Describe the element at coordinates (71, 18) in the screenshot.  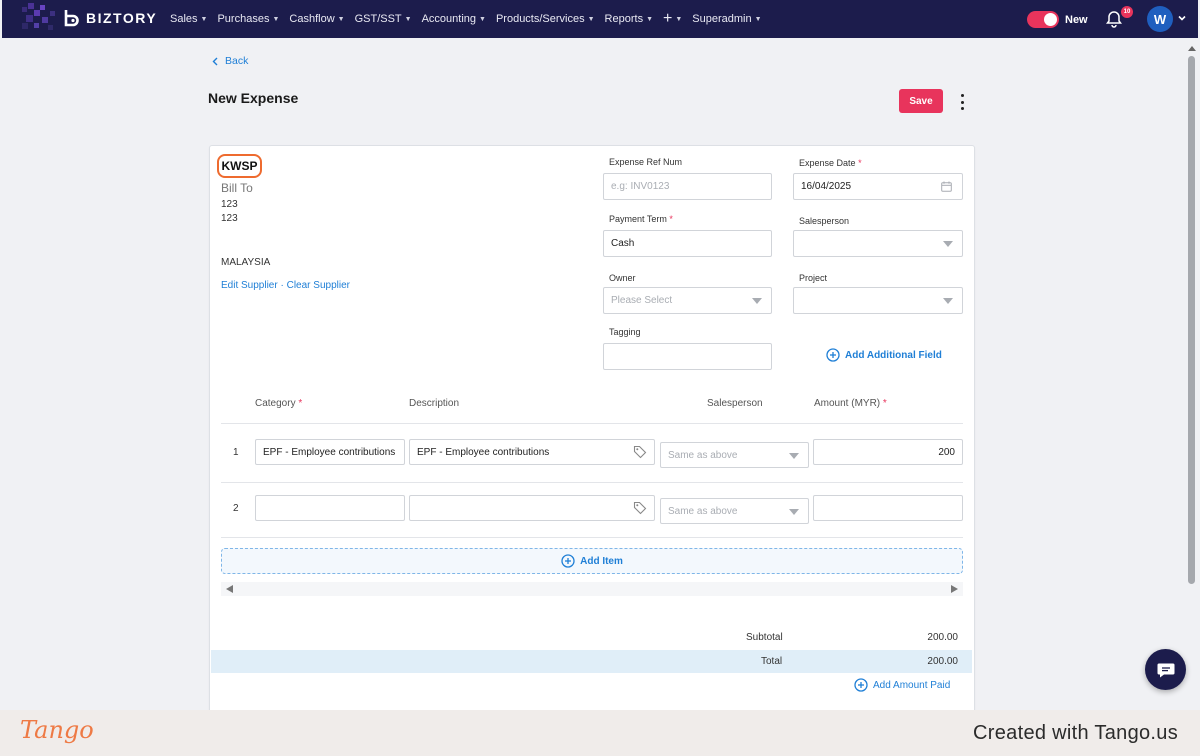
I see `brand-mark-icon` at that location.